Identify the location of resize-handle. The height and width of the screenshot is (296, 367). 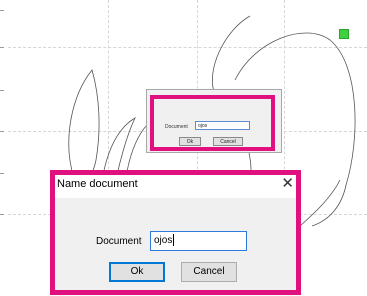
(344, 34).